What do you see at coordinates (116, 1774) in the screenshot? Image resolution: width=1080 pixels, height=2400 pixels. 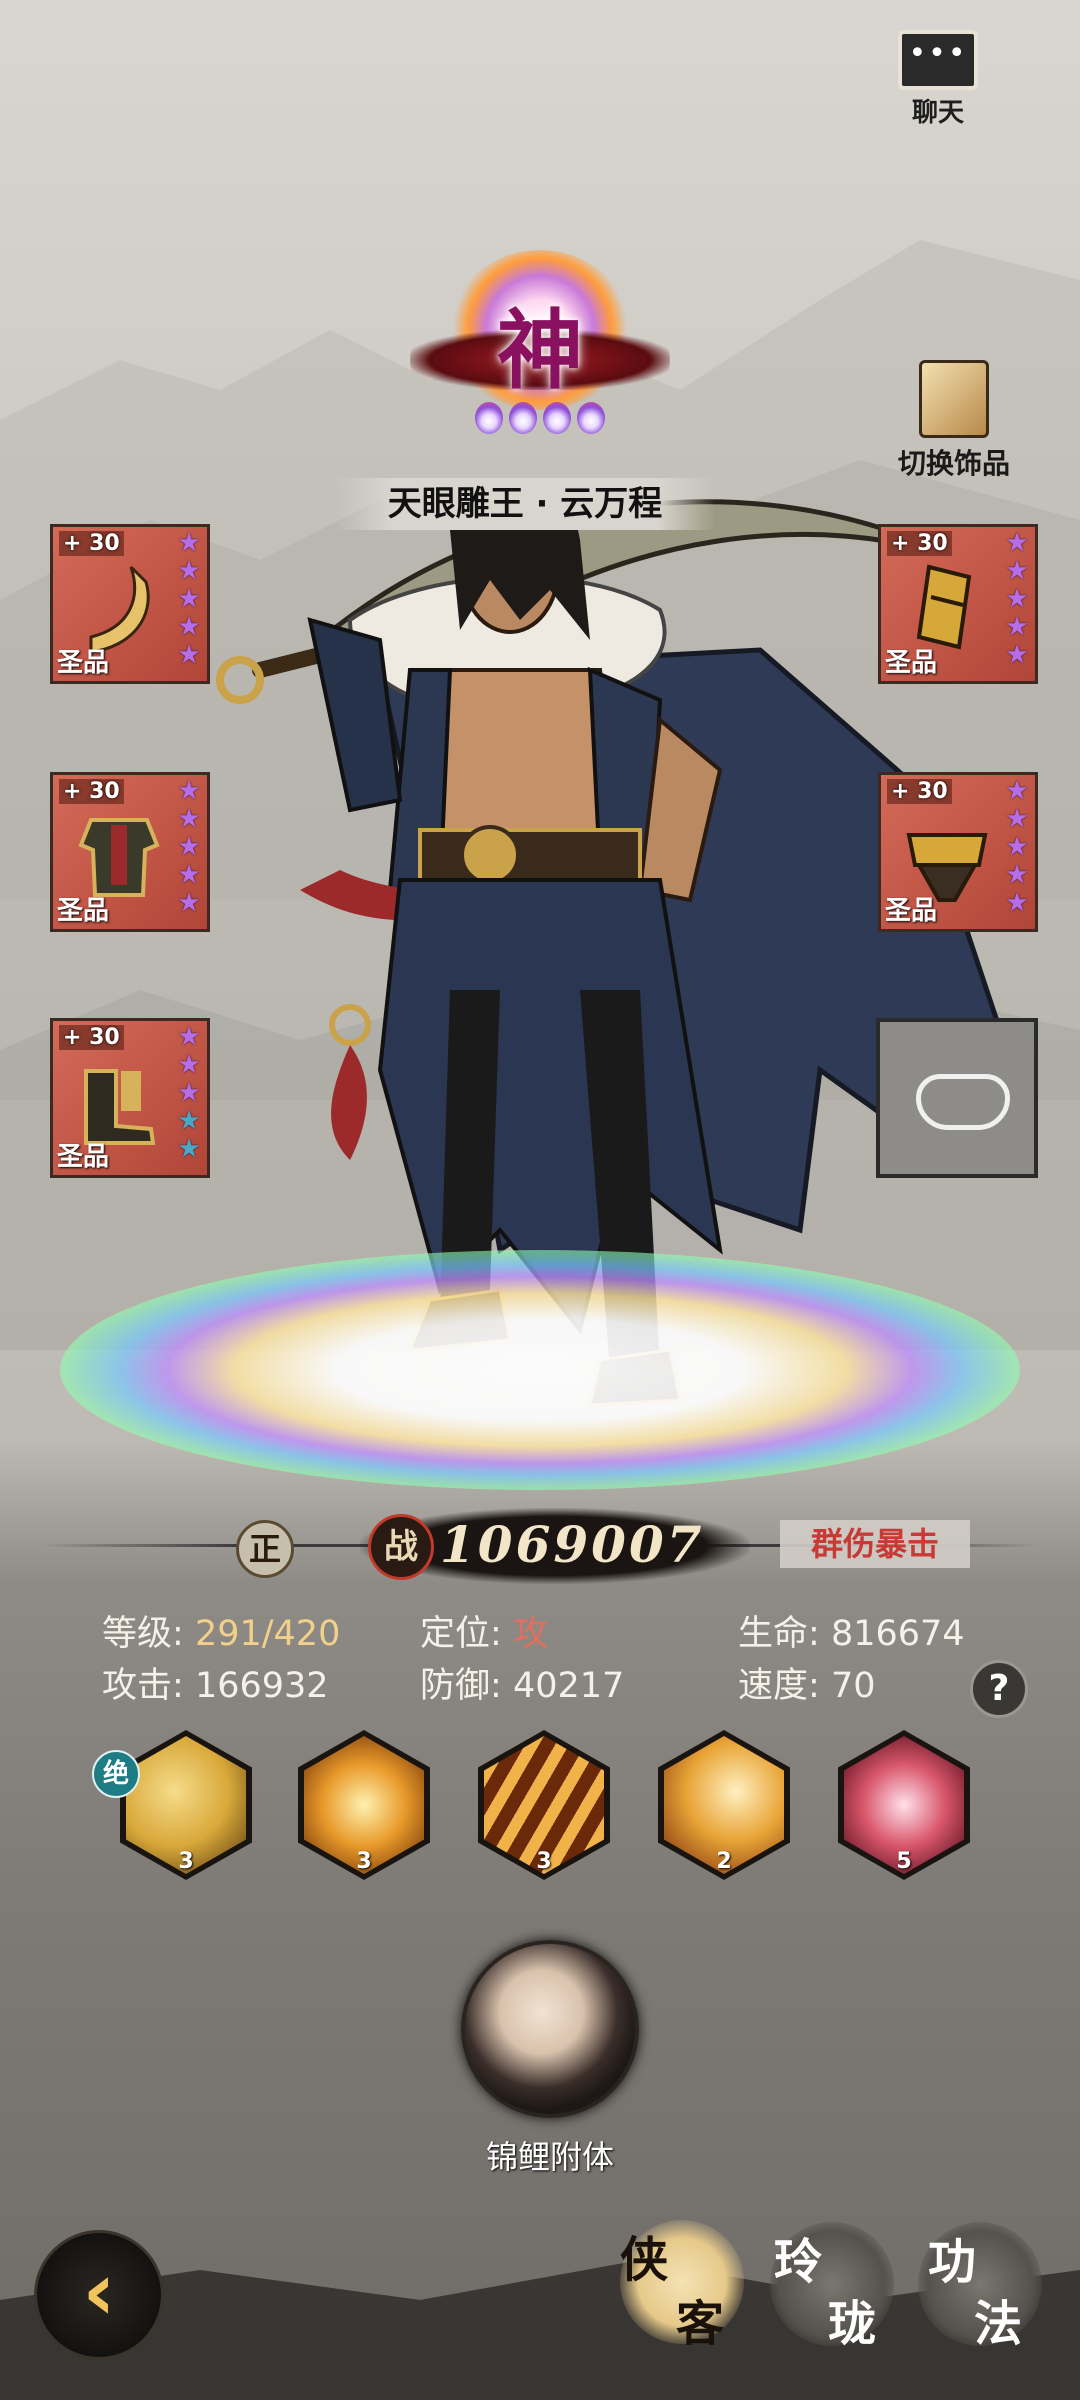 I see `ultimate-badge: 绝` at bounding box center [116, 1774].